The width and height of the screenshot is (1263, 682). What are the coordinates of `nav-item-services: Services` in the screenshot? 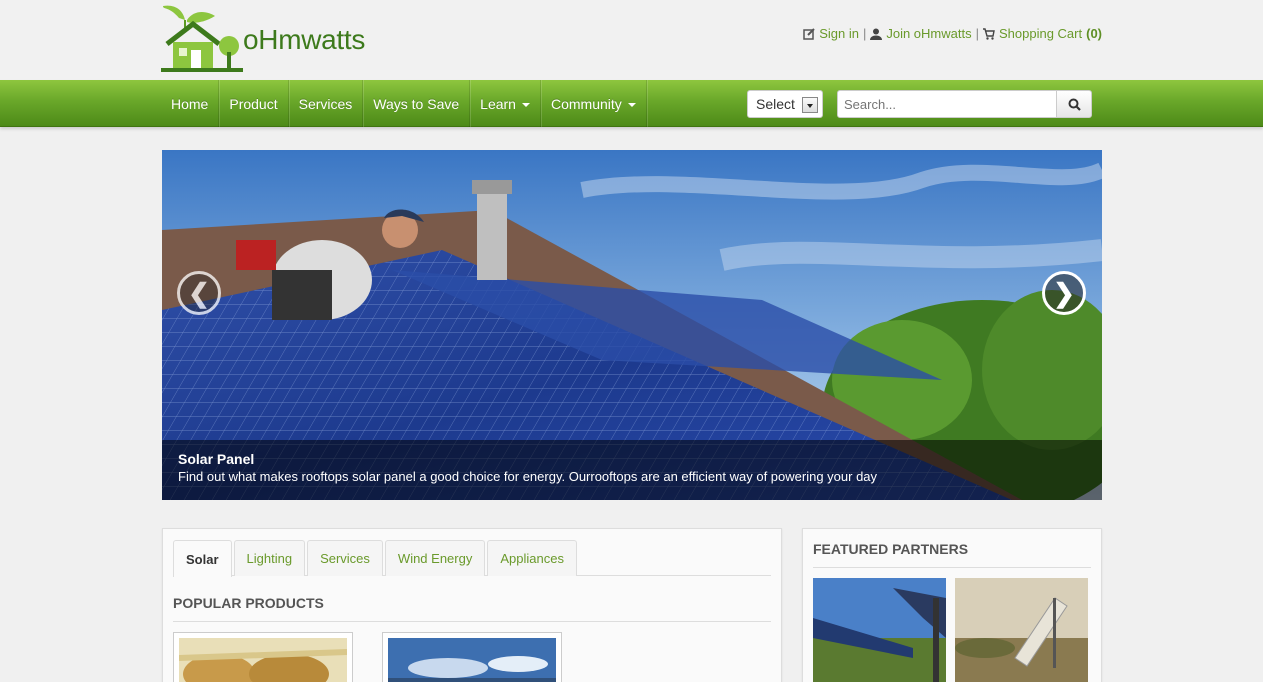 It's located at (326, 103).